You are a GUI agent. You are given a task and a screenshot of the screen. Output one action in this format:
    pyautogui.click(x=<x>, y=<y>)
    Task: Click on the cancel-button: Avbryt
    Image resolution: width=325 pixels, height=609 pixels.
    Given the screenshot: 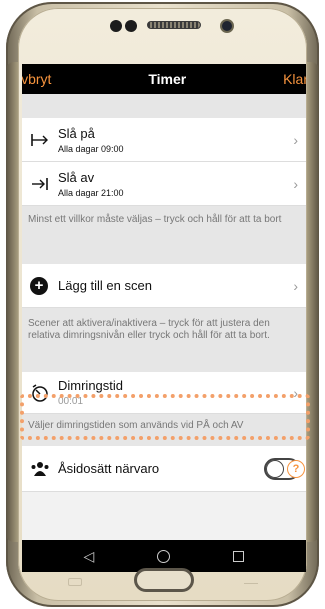 What is the action you would take?
    pyautogui.click(x=36, y=79)
    